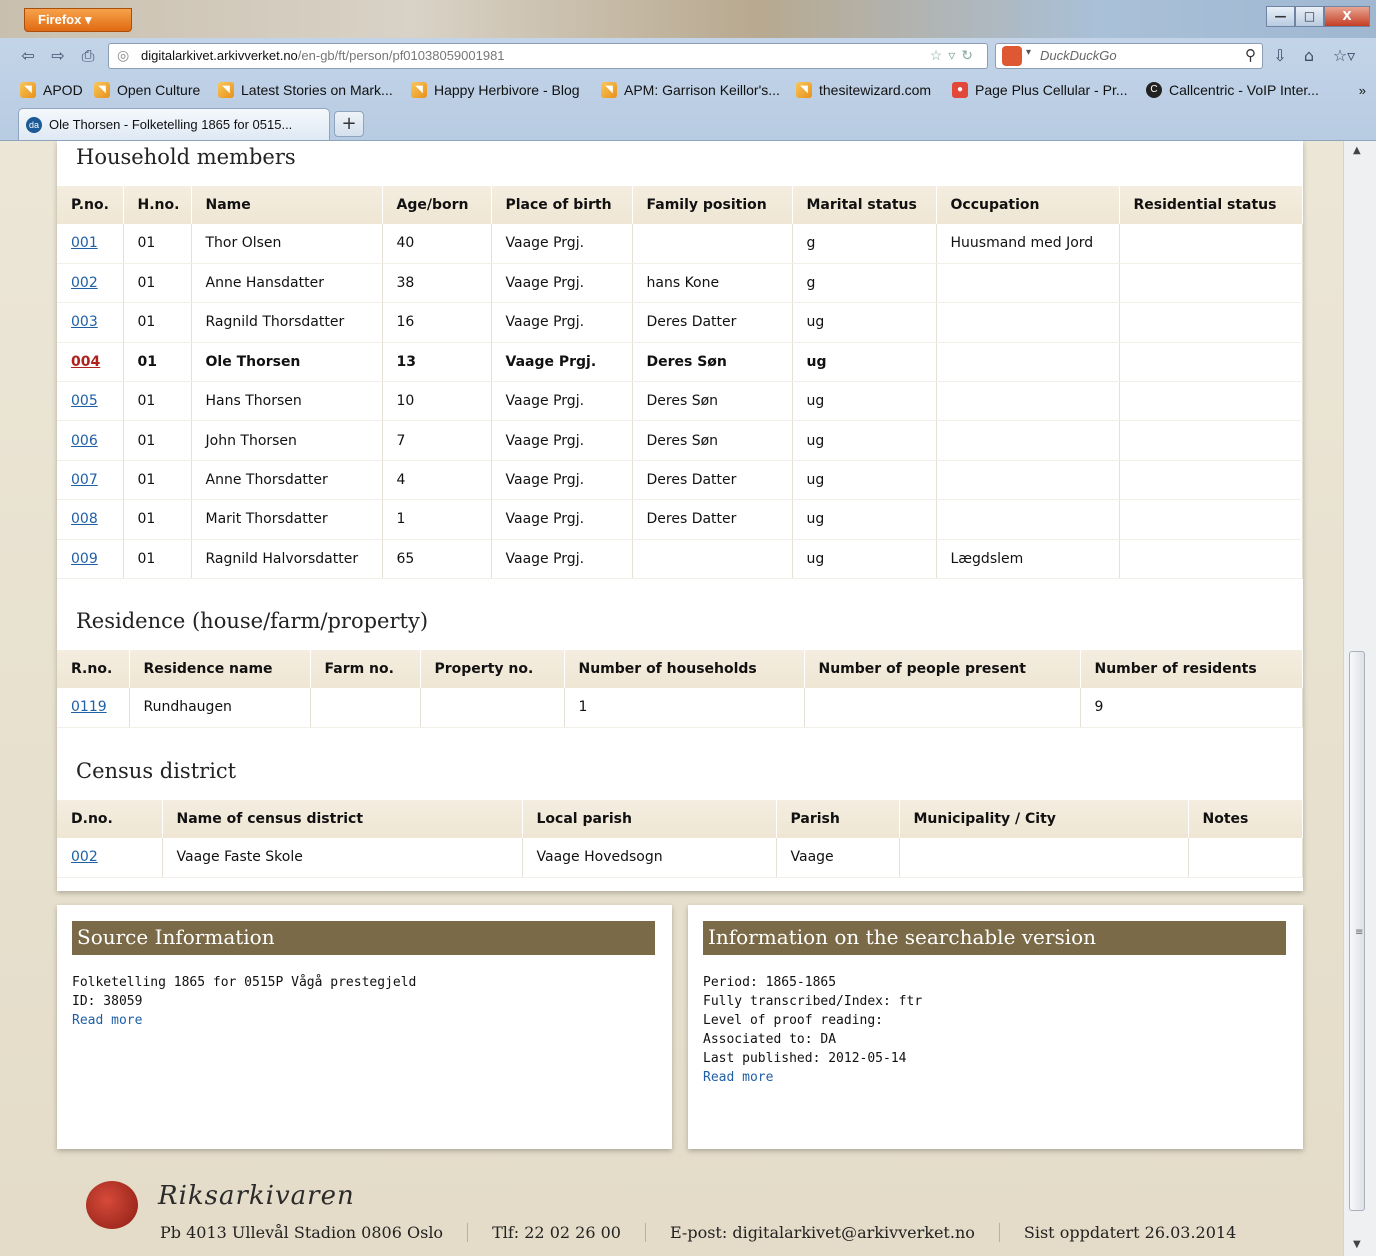  What do you see at coordinates (84, 857) in the screenshot?
I see `district-link: 002` at bounding box center [84, 857].